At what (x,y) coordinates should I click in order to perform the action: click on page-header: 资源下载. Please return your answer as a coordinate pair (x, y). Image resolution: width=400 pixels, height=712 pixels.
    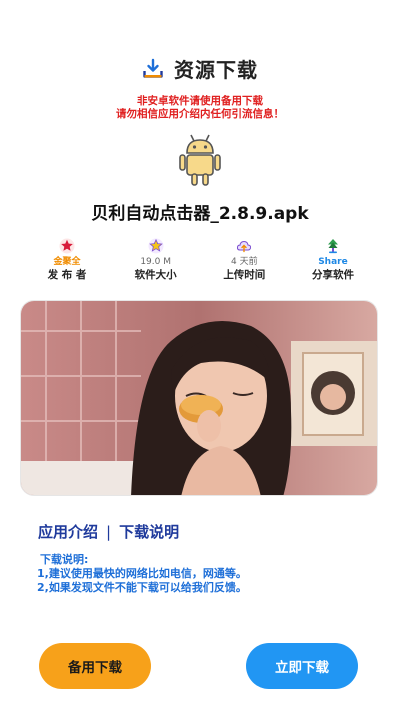
    Looking at the image, I should click on (200, 68).